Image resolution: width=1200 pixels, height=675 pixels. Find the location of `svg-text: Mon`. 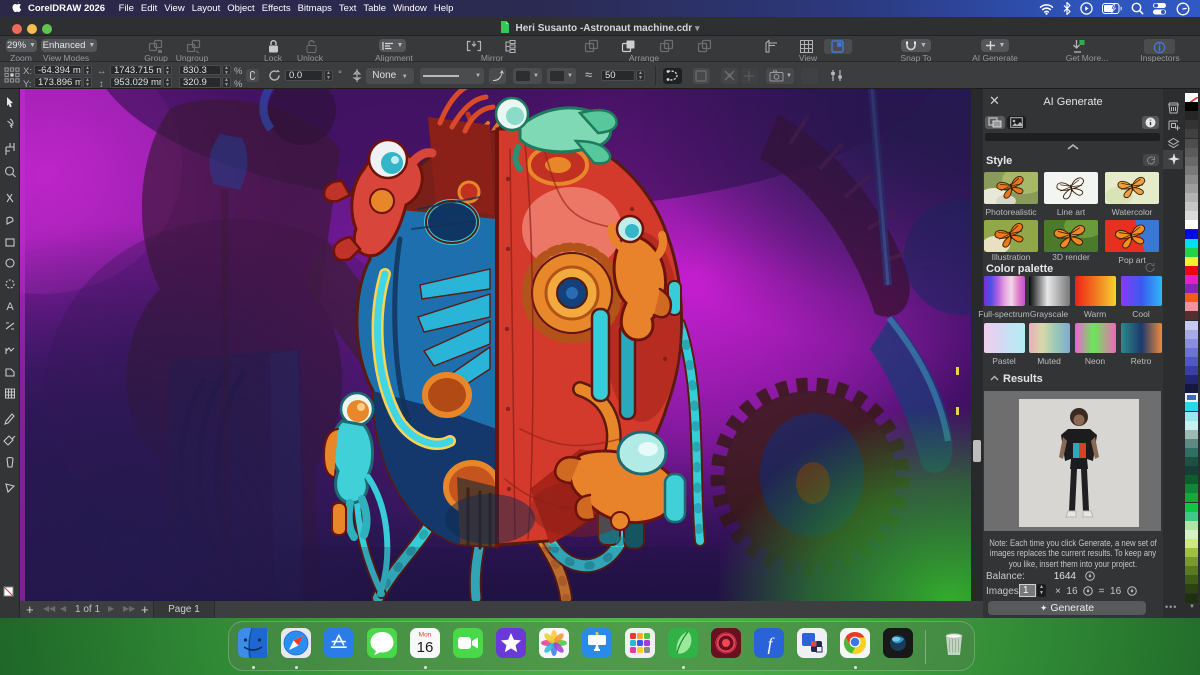

svg-text: Mon is located at coordinates (425, 635).